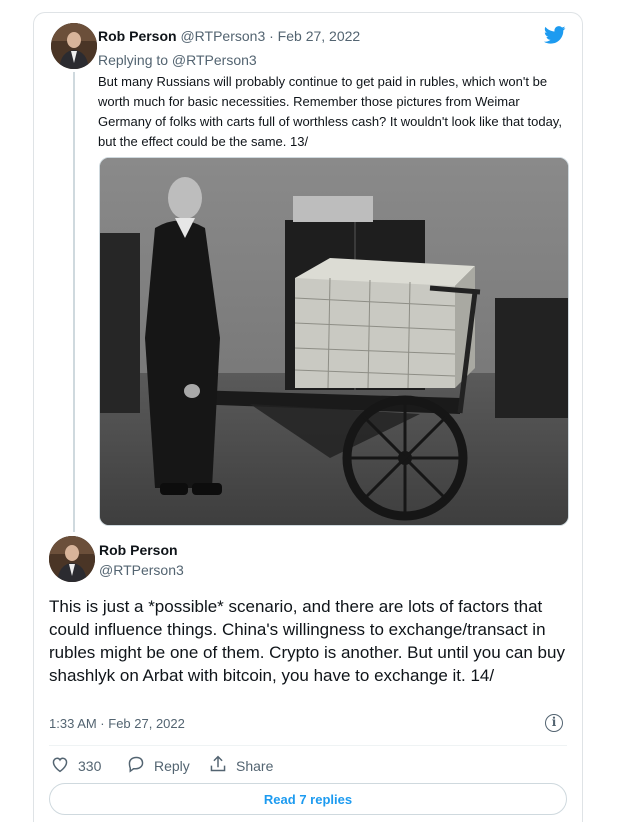  What do you see at coordinates (75, 765) in the screenshot?
I see `like-button: 330` at bounding box center [75, 765].